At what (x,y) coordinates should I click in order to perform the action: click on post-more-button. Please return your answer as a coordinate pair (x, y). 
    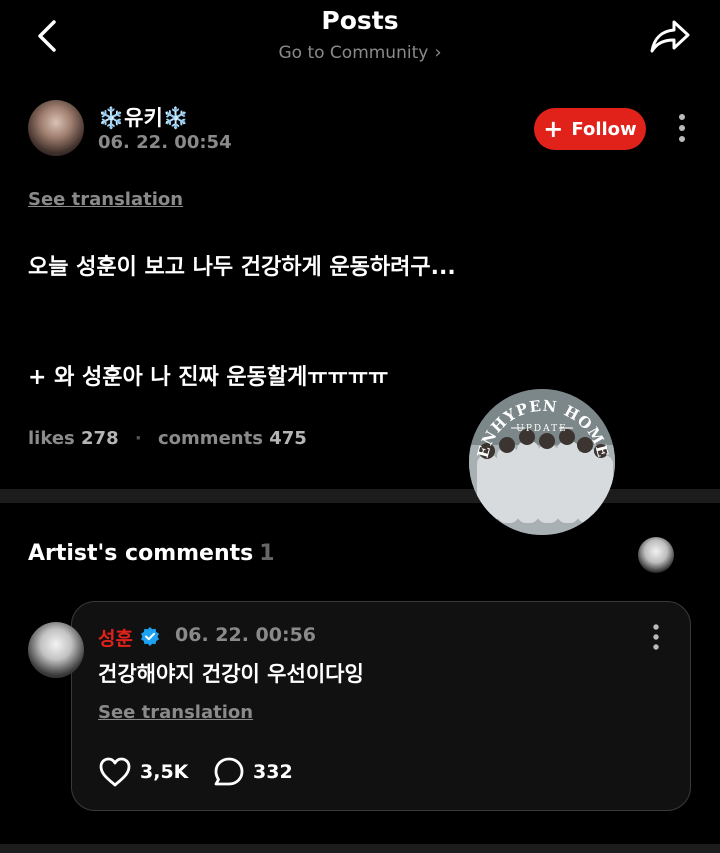
    Looking at the image, I should click on (682, 129).